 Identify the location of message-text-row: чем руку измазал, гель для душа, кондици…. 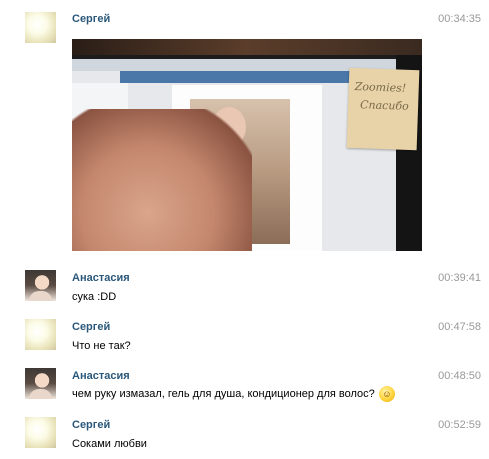
(233, 394).